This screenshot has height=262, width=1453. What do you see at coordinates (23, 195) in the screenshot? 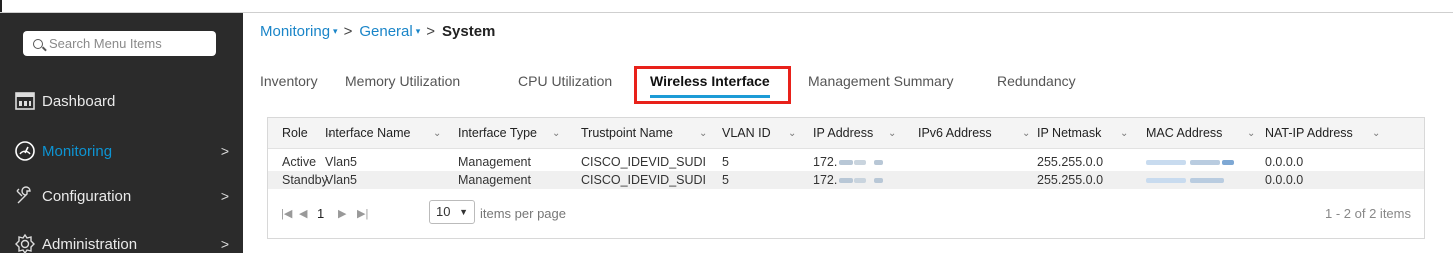
I see `wrench-icon` at bounding box center [23, 195].